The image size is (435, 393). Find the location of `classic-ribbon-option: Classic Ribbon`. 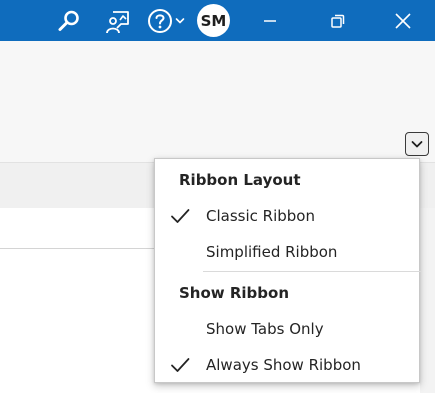

classic-ribbon-option: Classic Ribbon is located at coordinates (287, 216).